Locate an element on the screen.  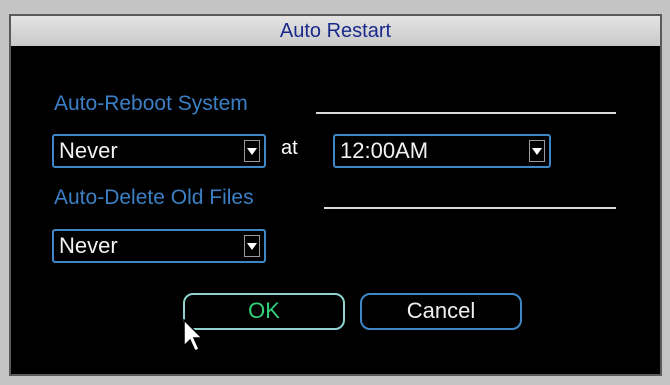
auto-delete-frequency-value: Never is located at coordinates (88, 245).